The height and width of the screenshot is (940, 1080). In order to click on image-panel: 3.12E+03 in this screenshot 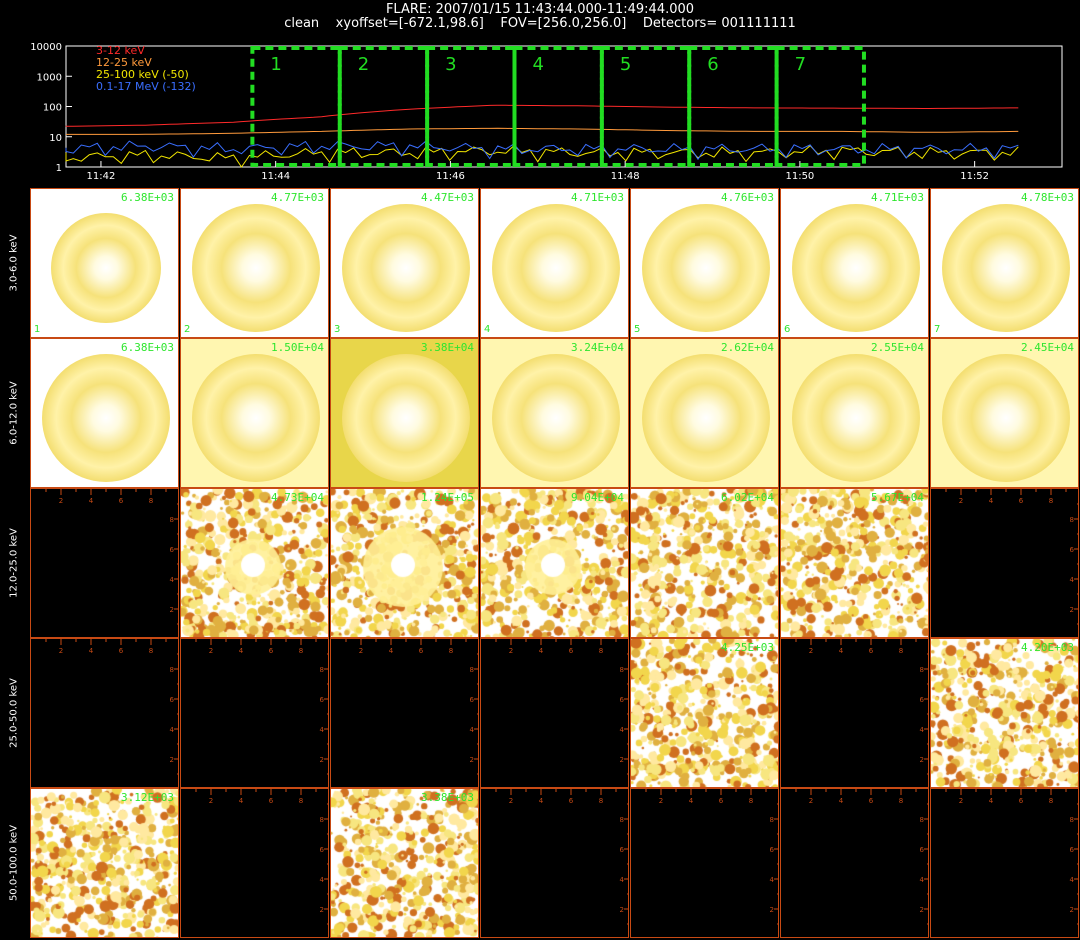, I will do `click(104, 863)`.